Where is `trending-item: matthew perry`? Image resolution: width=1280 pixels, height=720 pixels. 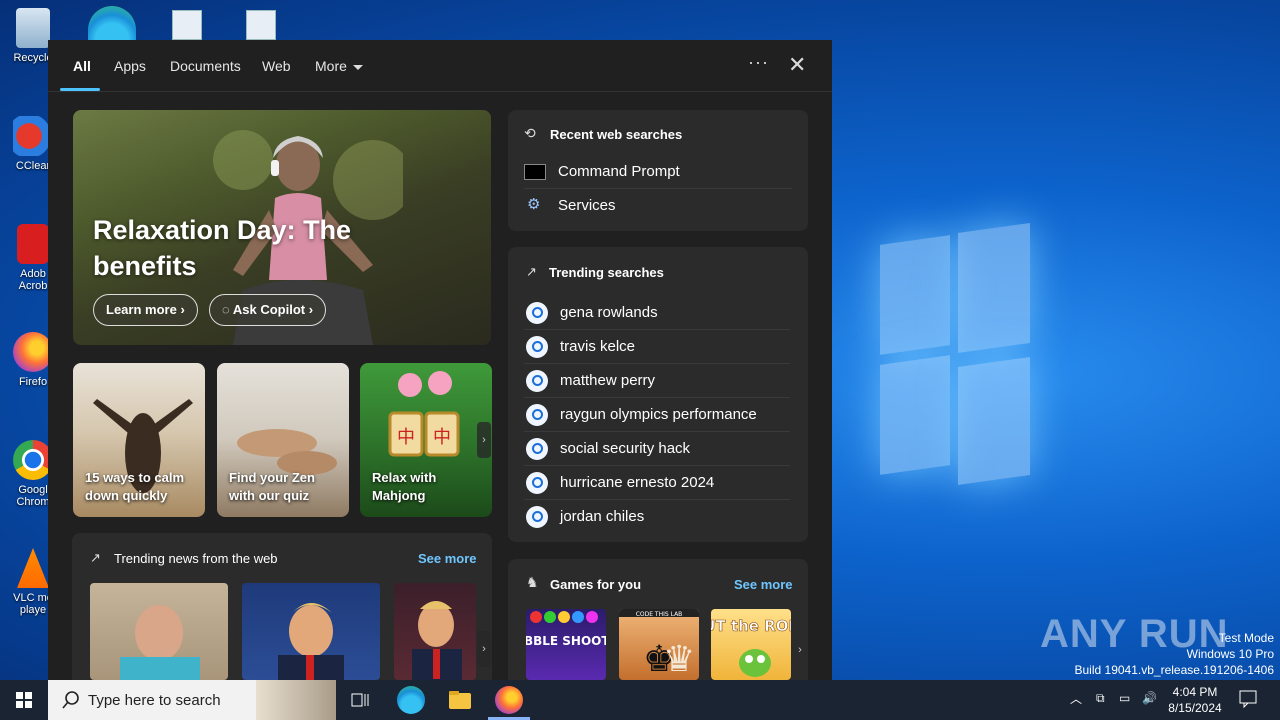 trending-item: matthew perry is located at coordinates (657, 381).